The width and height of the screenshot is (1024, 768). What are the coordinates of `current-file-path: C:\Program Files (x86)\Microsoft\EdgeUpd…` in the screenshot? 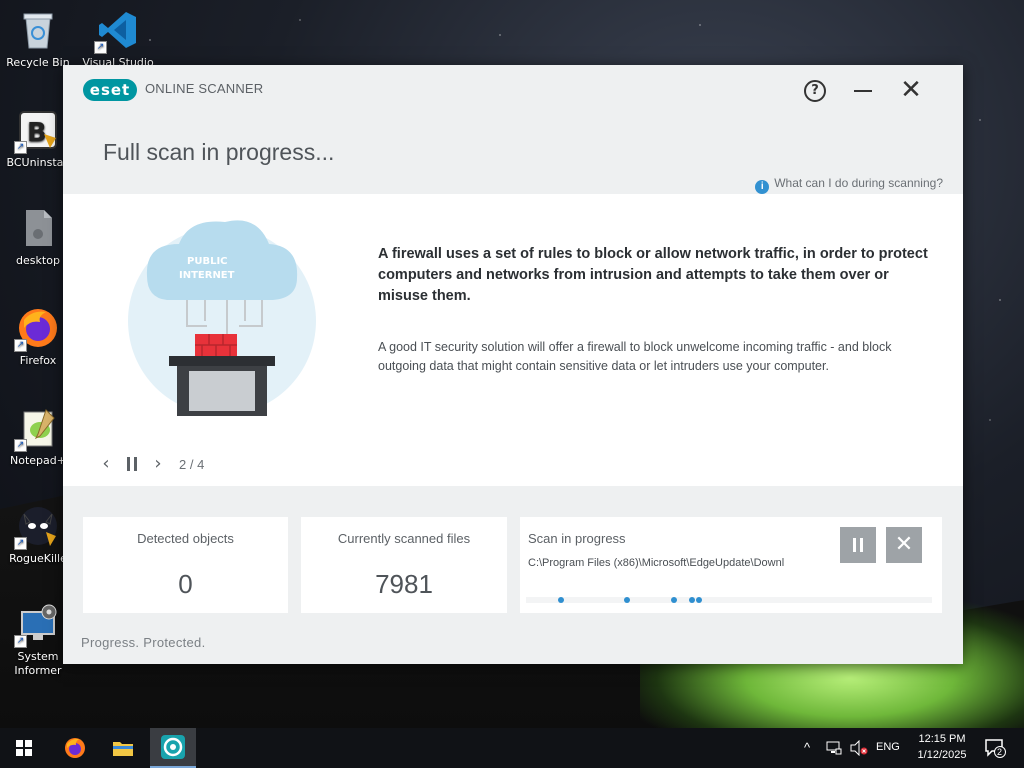 It's located at (656, 563).